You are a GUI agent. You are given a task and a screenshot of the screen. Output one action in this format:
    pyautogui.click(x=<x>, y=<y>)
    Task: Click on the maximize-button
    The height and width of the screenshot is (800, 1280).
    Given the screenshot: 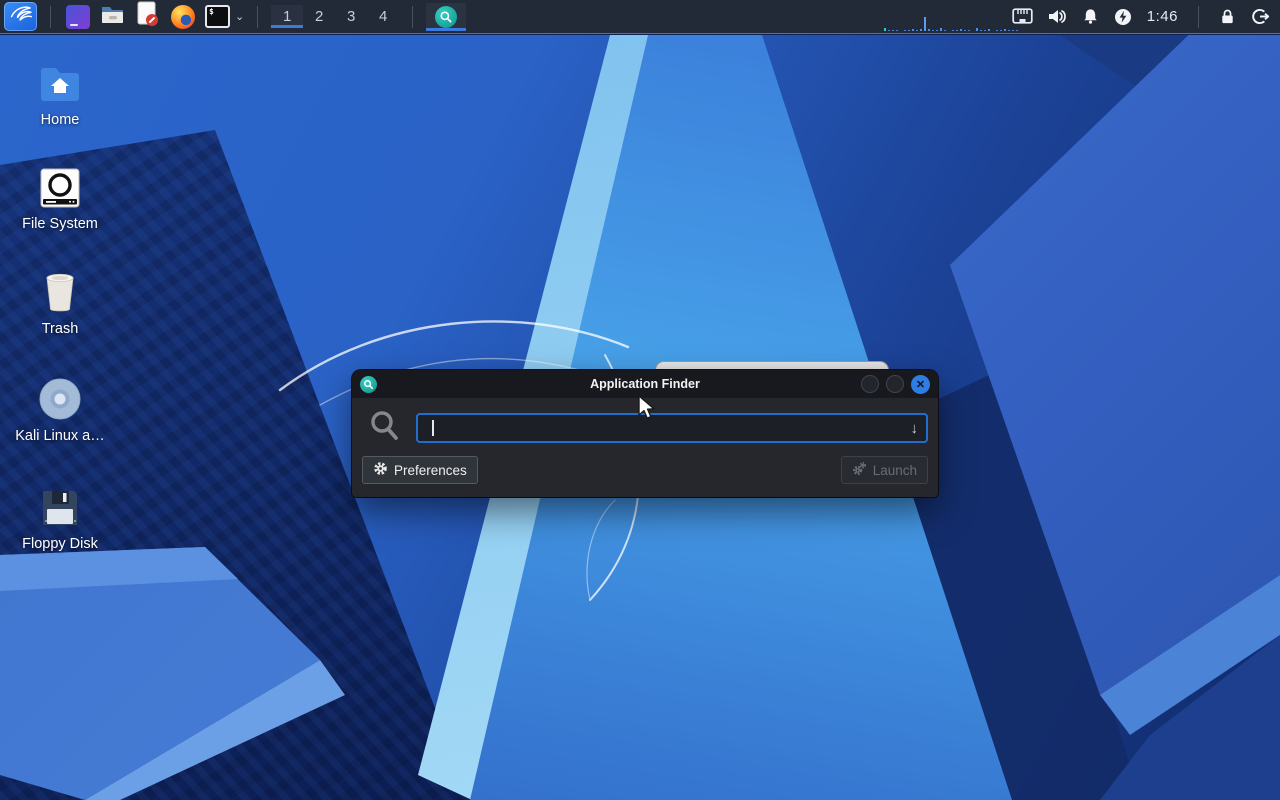 What is the action you would take?
    pyautogui.click(x=895, y=383)
    